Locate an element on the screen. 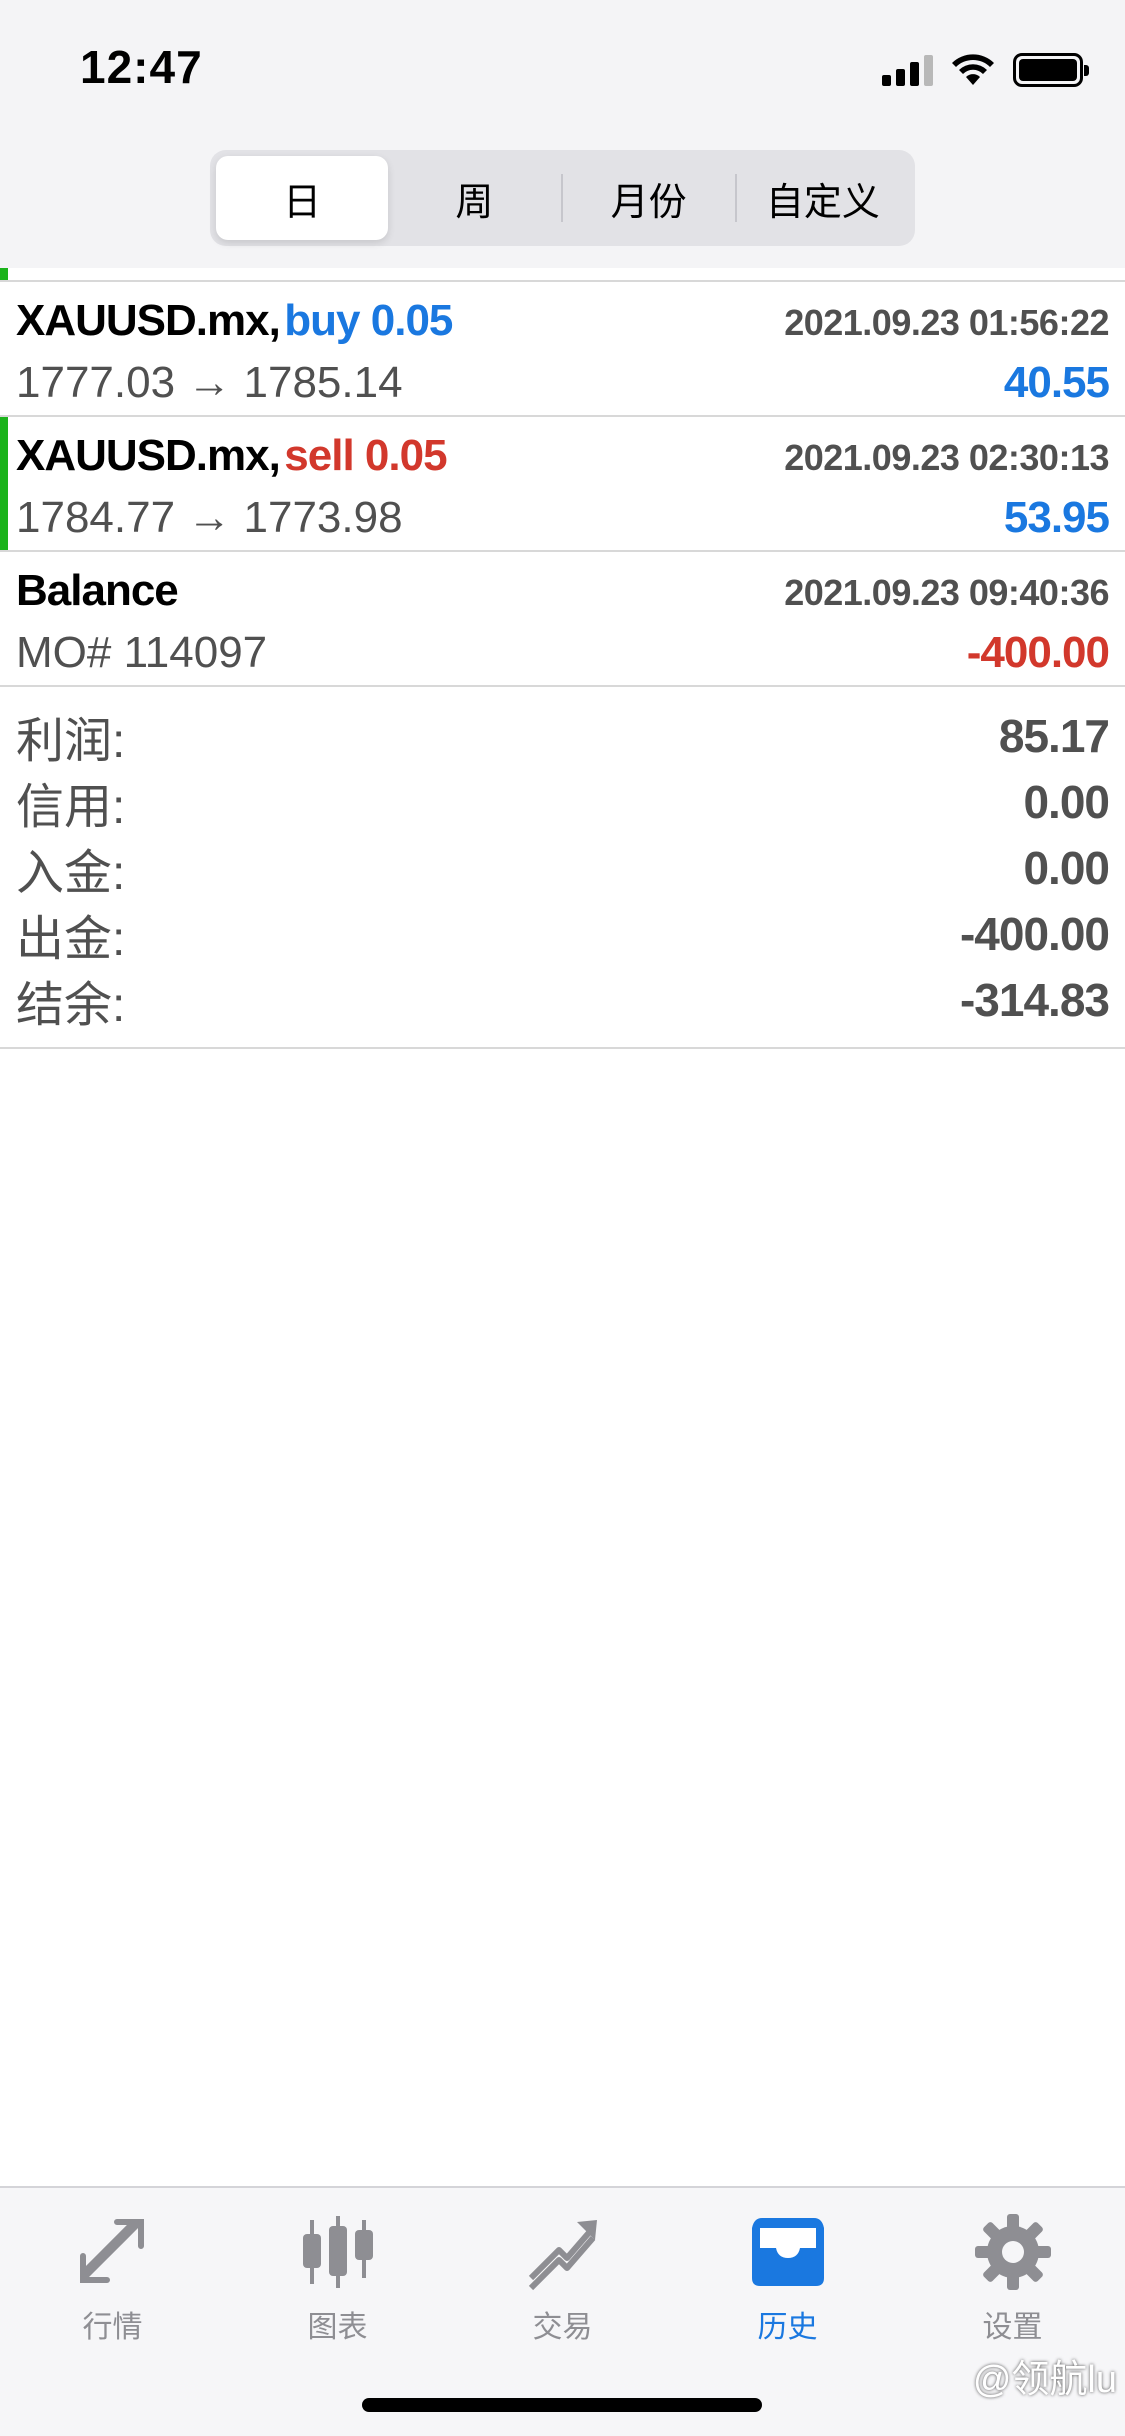  watermark: @领航lu is located at coordinates (1044, 2380).